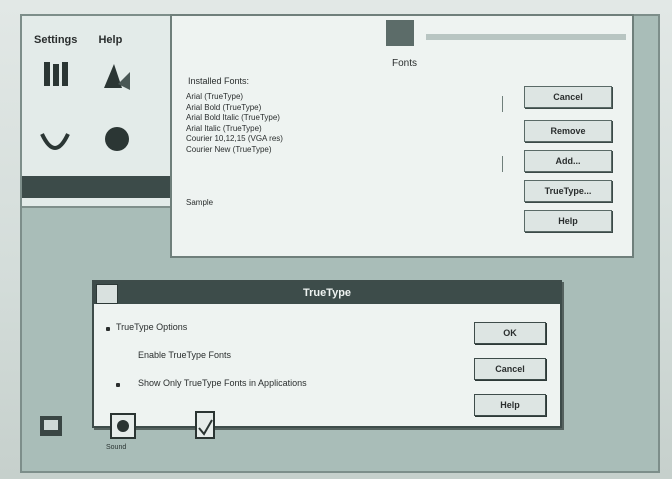  I want to click on truetype-options-label: TrueType Options, so click(152, 327).